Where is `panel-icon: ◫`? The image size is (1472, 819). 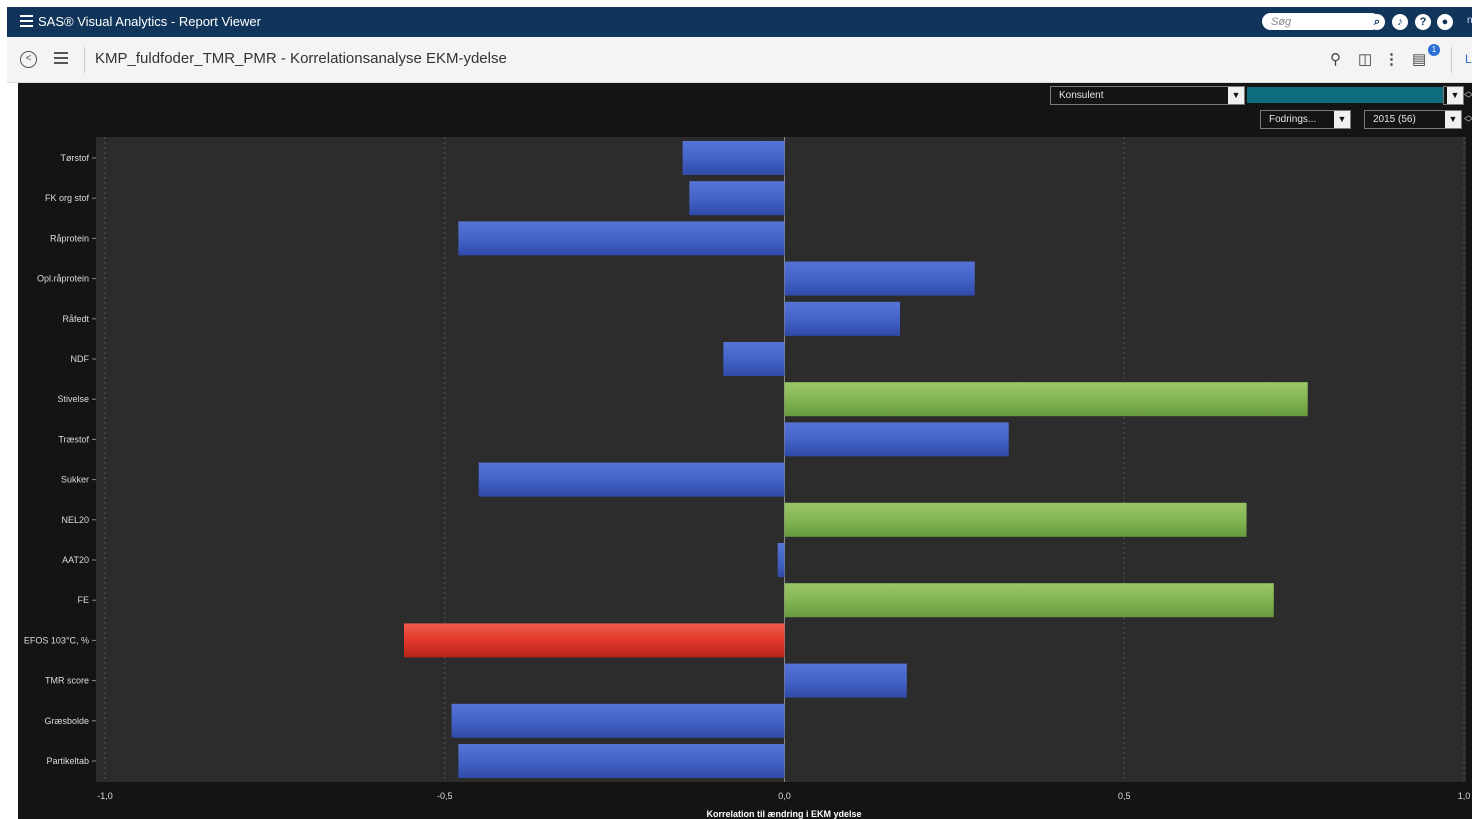
panel-icon: ◫ is located at coordinates (1365, 59).